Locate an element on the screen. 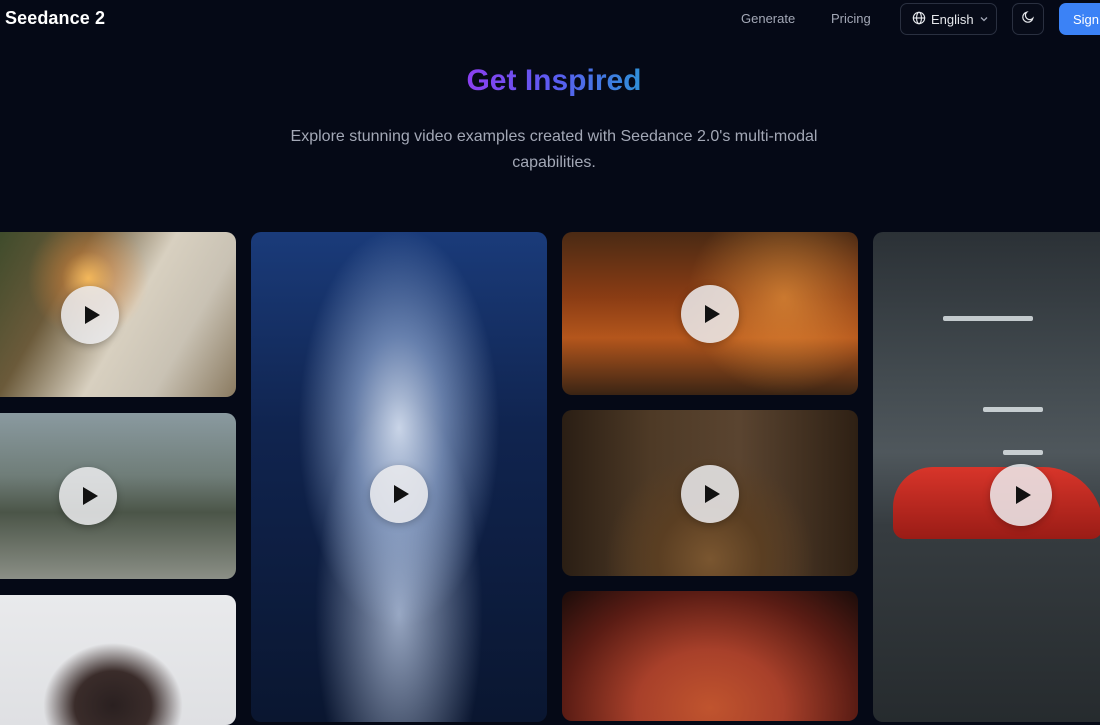 The width and height of the screenshot is (1100, 725). globe-icon is located at coordinates (919, 19).